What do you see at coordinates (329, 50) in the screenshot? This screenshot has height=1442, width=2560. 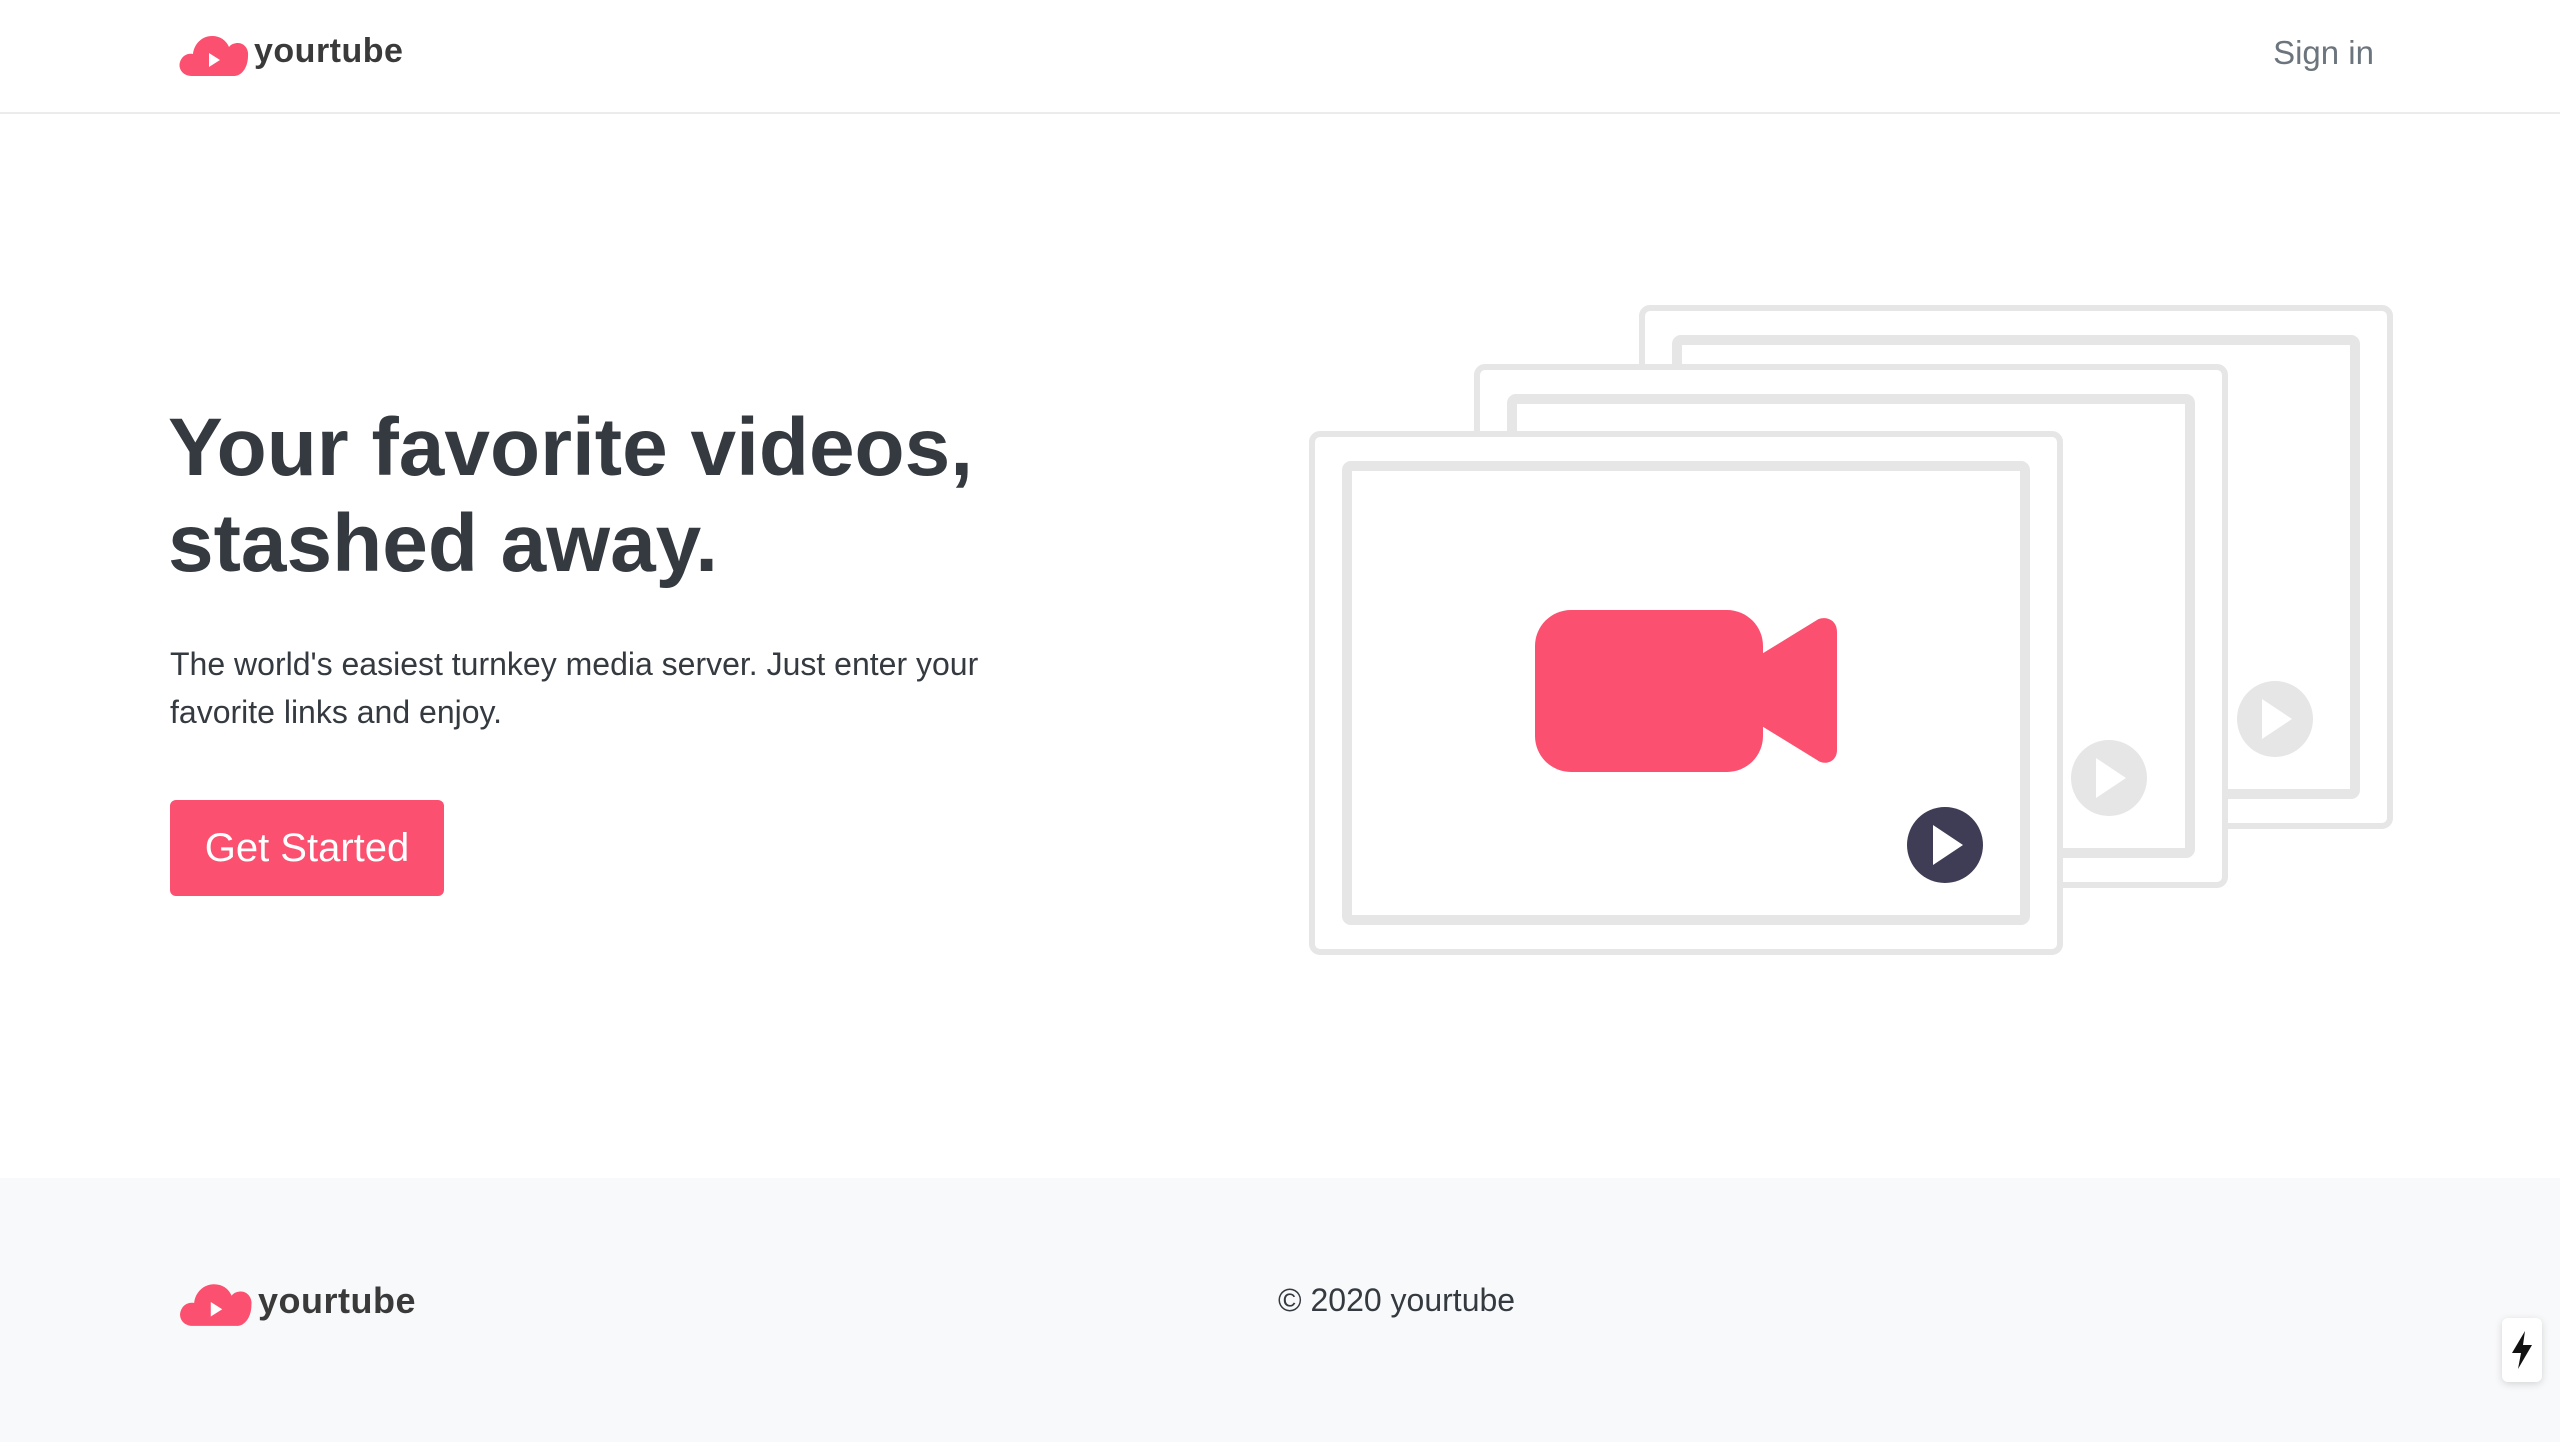 I see `brand-name: yourtube` at bounding box center [329, 50].